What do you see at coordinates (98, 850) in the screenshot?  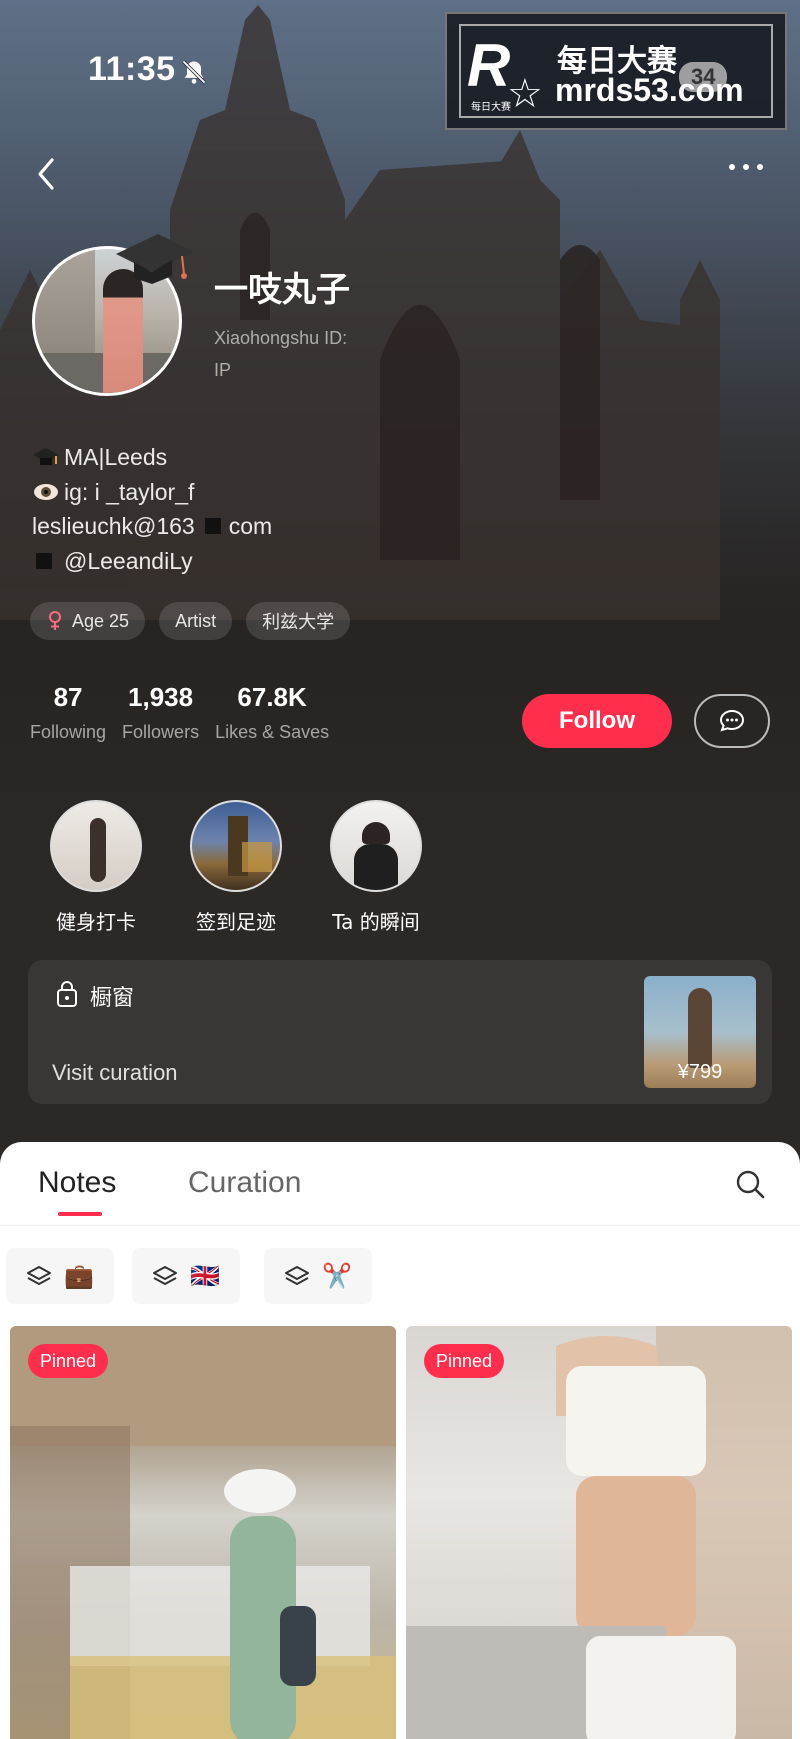 I see `highlight-cover-figure` at bounding box center [98, 850].